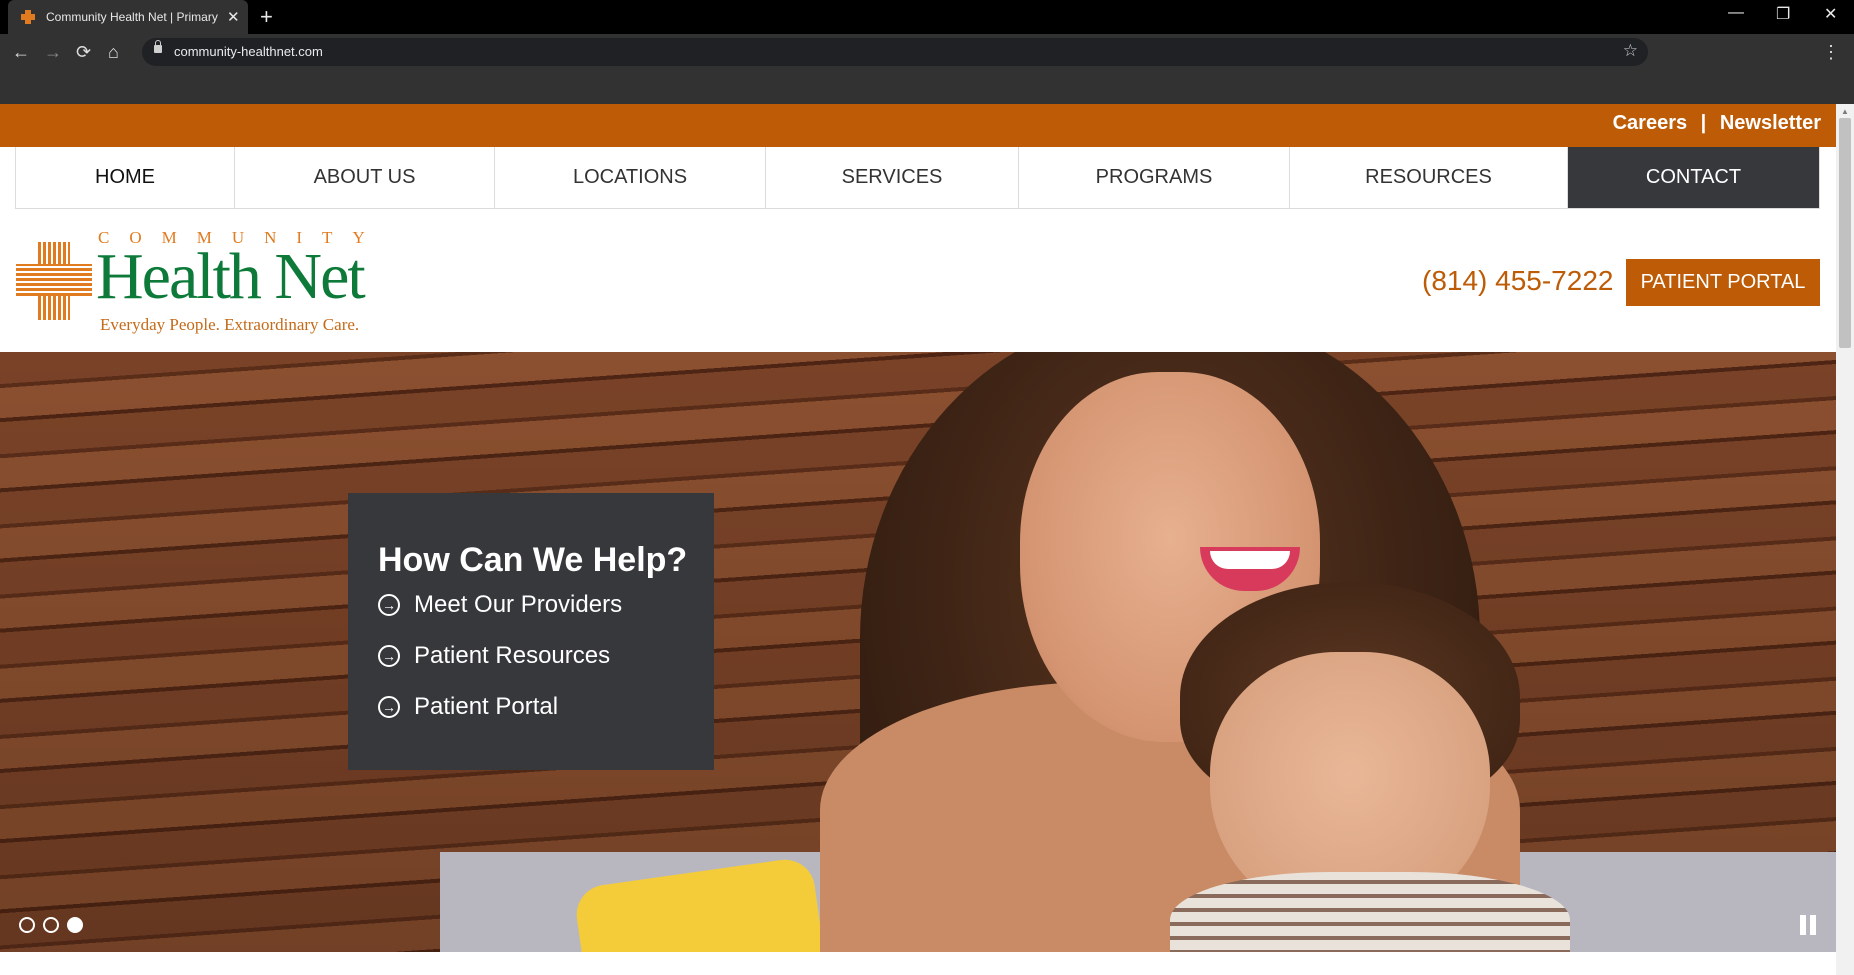 The width and height of the screenshot is (1854, 975). Describe the element at coordinates (1650, 123) in the screenshot. I see `careers-link: Careers` at that location.